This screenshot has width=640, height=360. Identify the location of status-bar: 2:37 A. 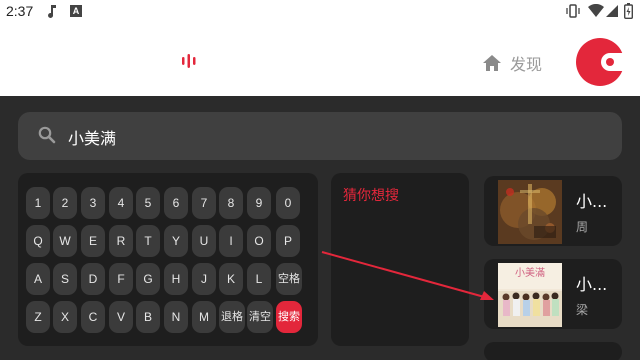
(320, 12).